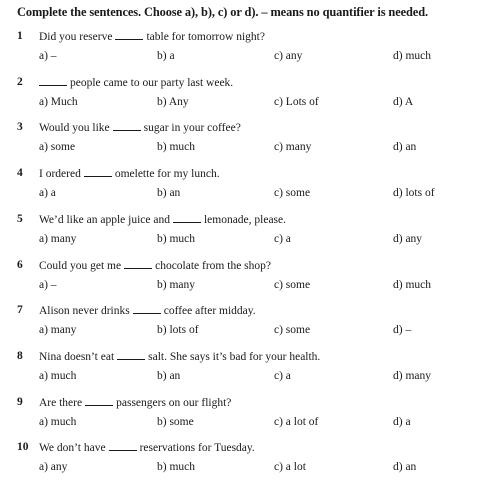 The width and height of the screenshot is (500, 500). I want to click on question-text: Could you get me chocolate from the shop?, so click(155, 265).